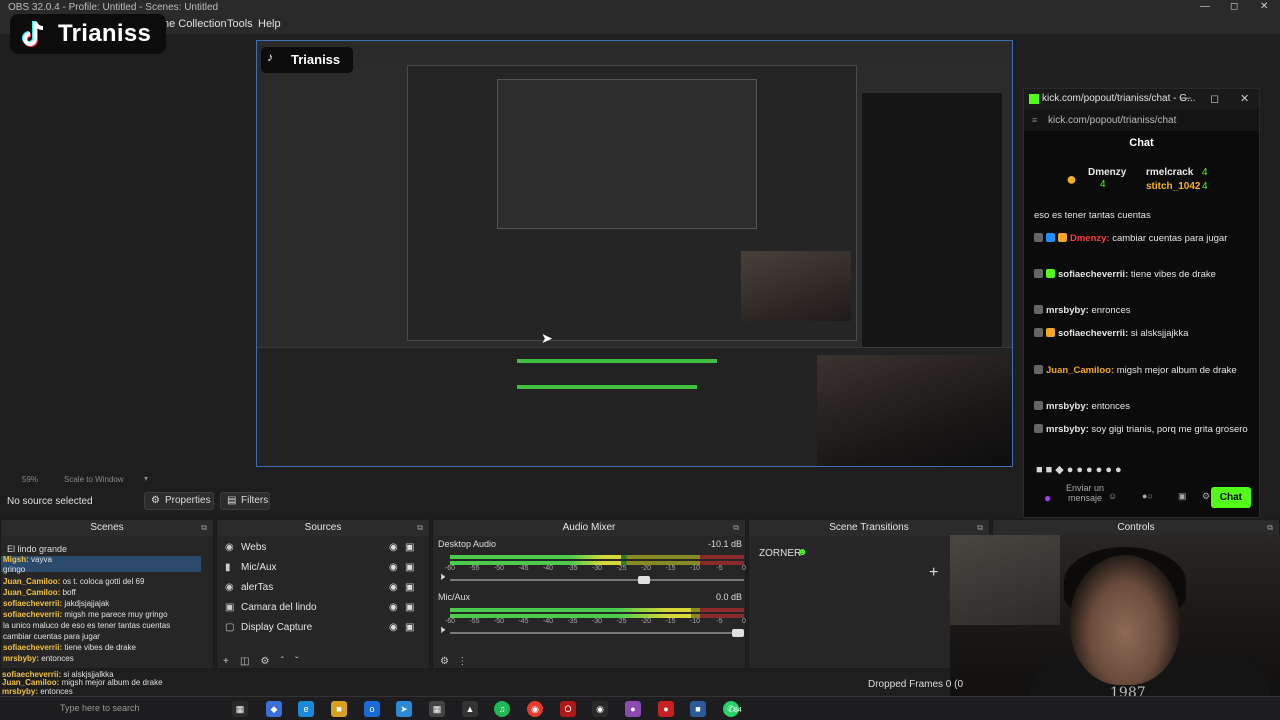  I want to click on source-item: ◉ Webs ◉ ▣, so click(321, 549).